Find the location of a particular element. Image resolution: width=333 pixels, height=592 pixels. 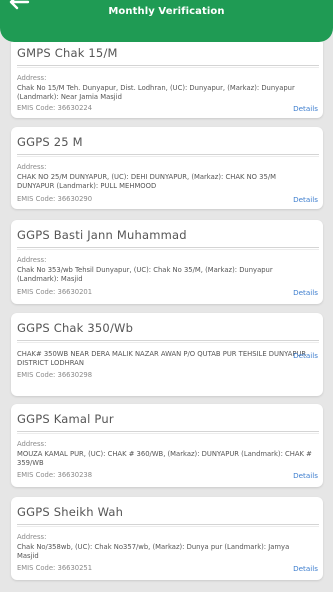

app-header: Monthly Verification is located at coordinates (166, 21).